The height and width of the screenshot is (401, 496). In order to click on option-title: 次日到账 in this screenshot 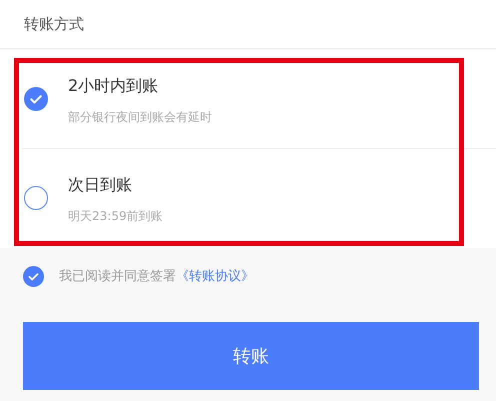, I will do `click(100, 185)`.